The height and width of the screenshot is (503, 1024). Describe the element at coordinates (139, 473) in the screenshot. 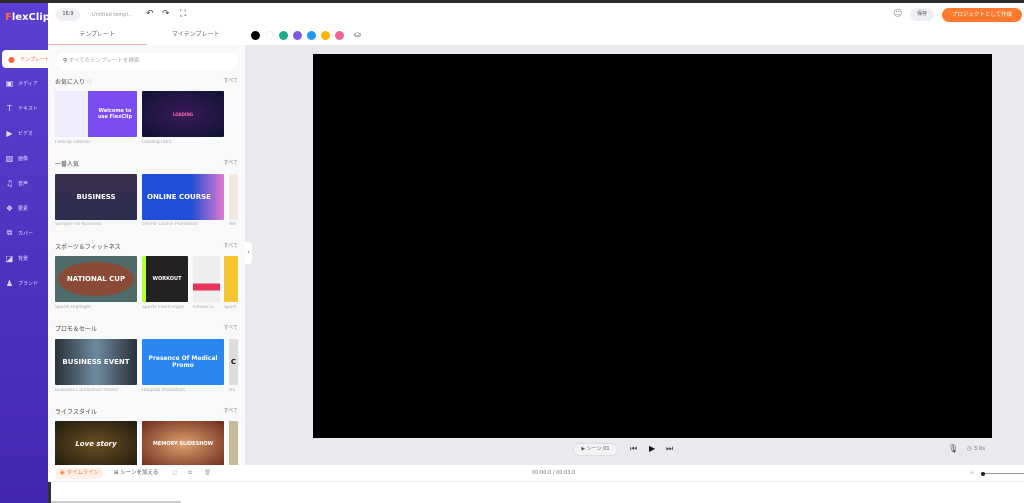

I see `label: シーンを加える` at that location.